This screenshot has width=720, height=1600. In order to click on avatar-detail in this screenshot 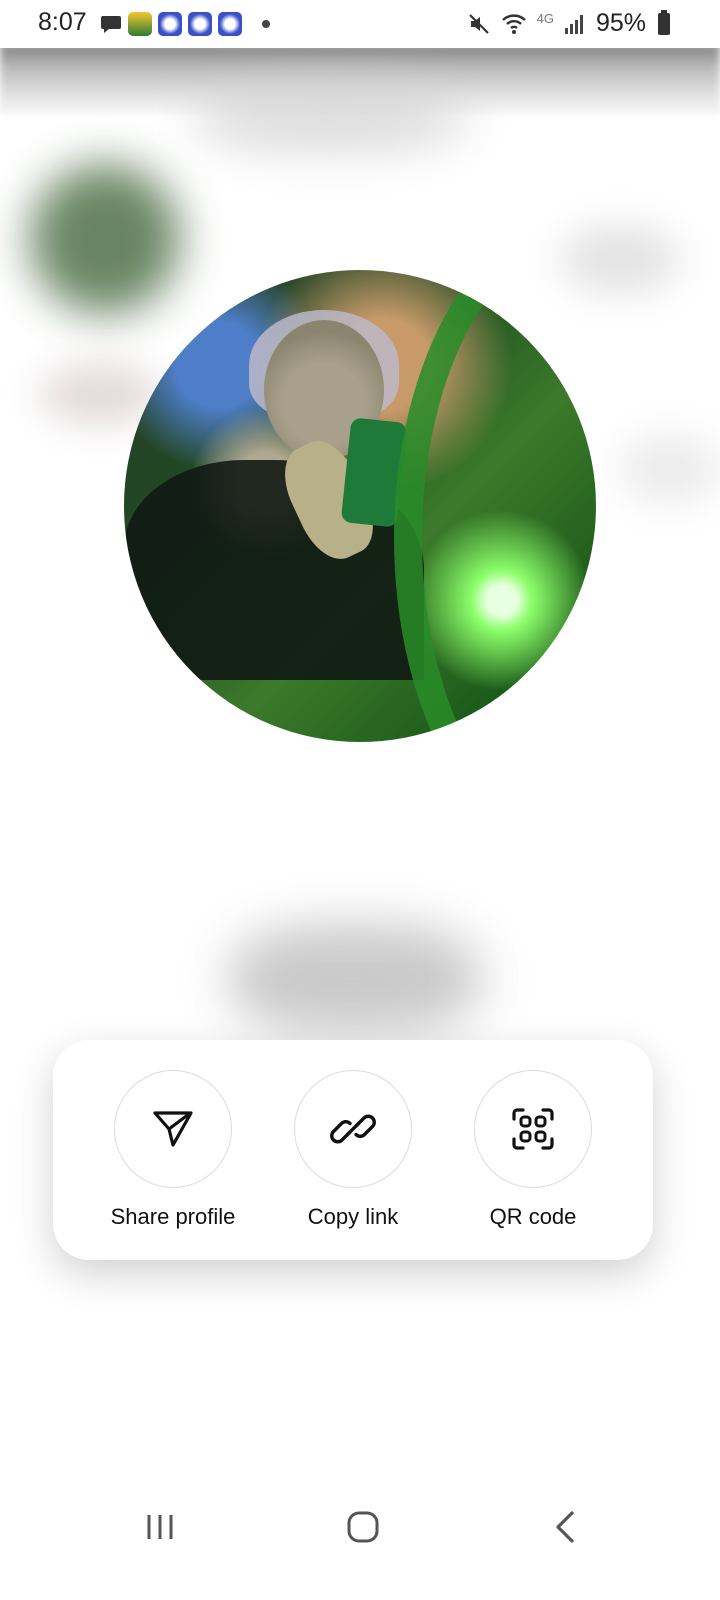, I will do `click(495, 506)`.